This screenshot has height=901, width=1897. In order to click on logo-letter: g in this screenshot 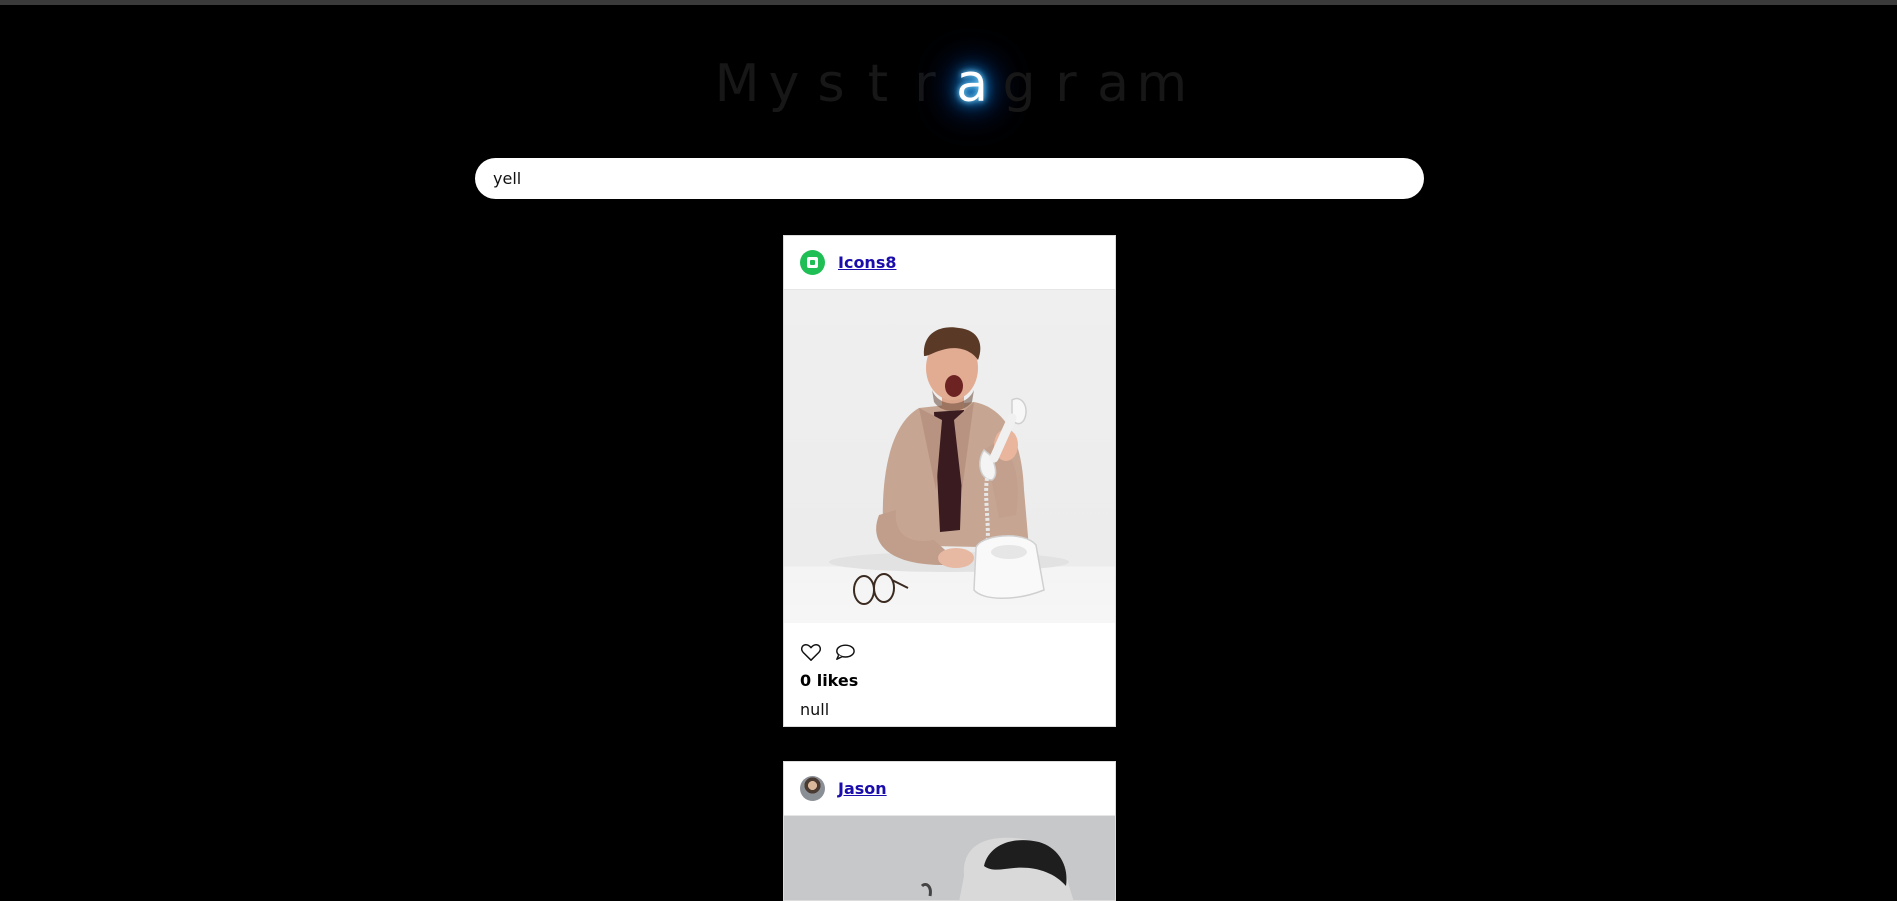, I will do `click(1019, 84)`.